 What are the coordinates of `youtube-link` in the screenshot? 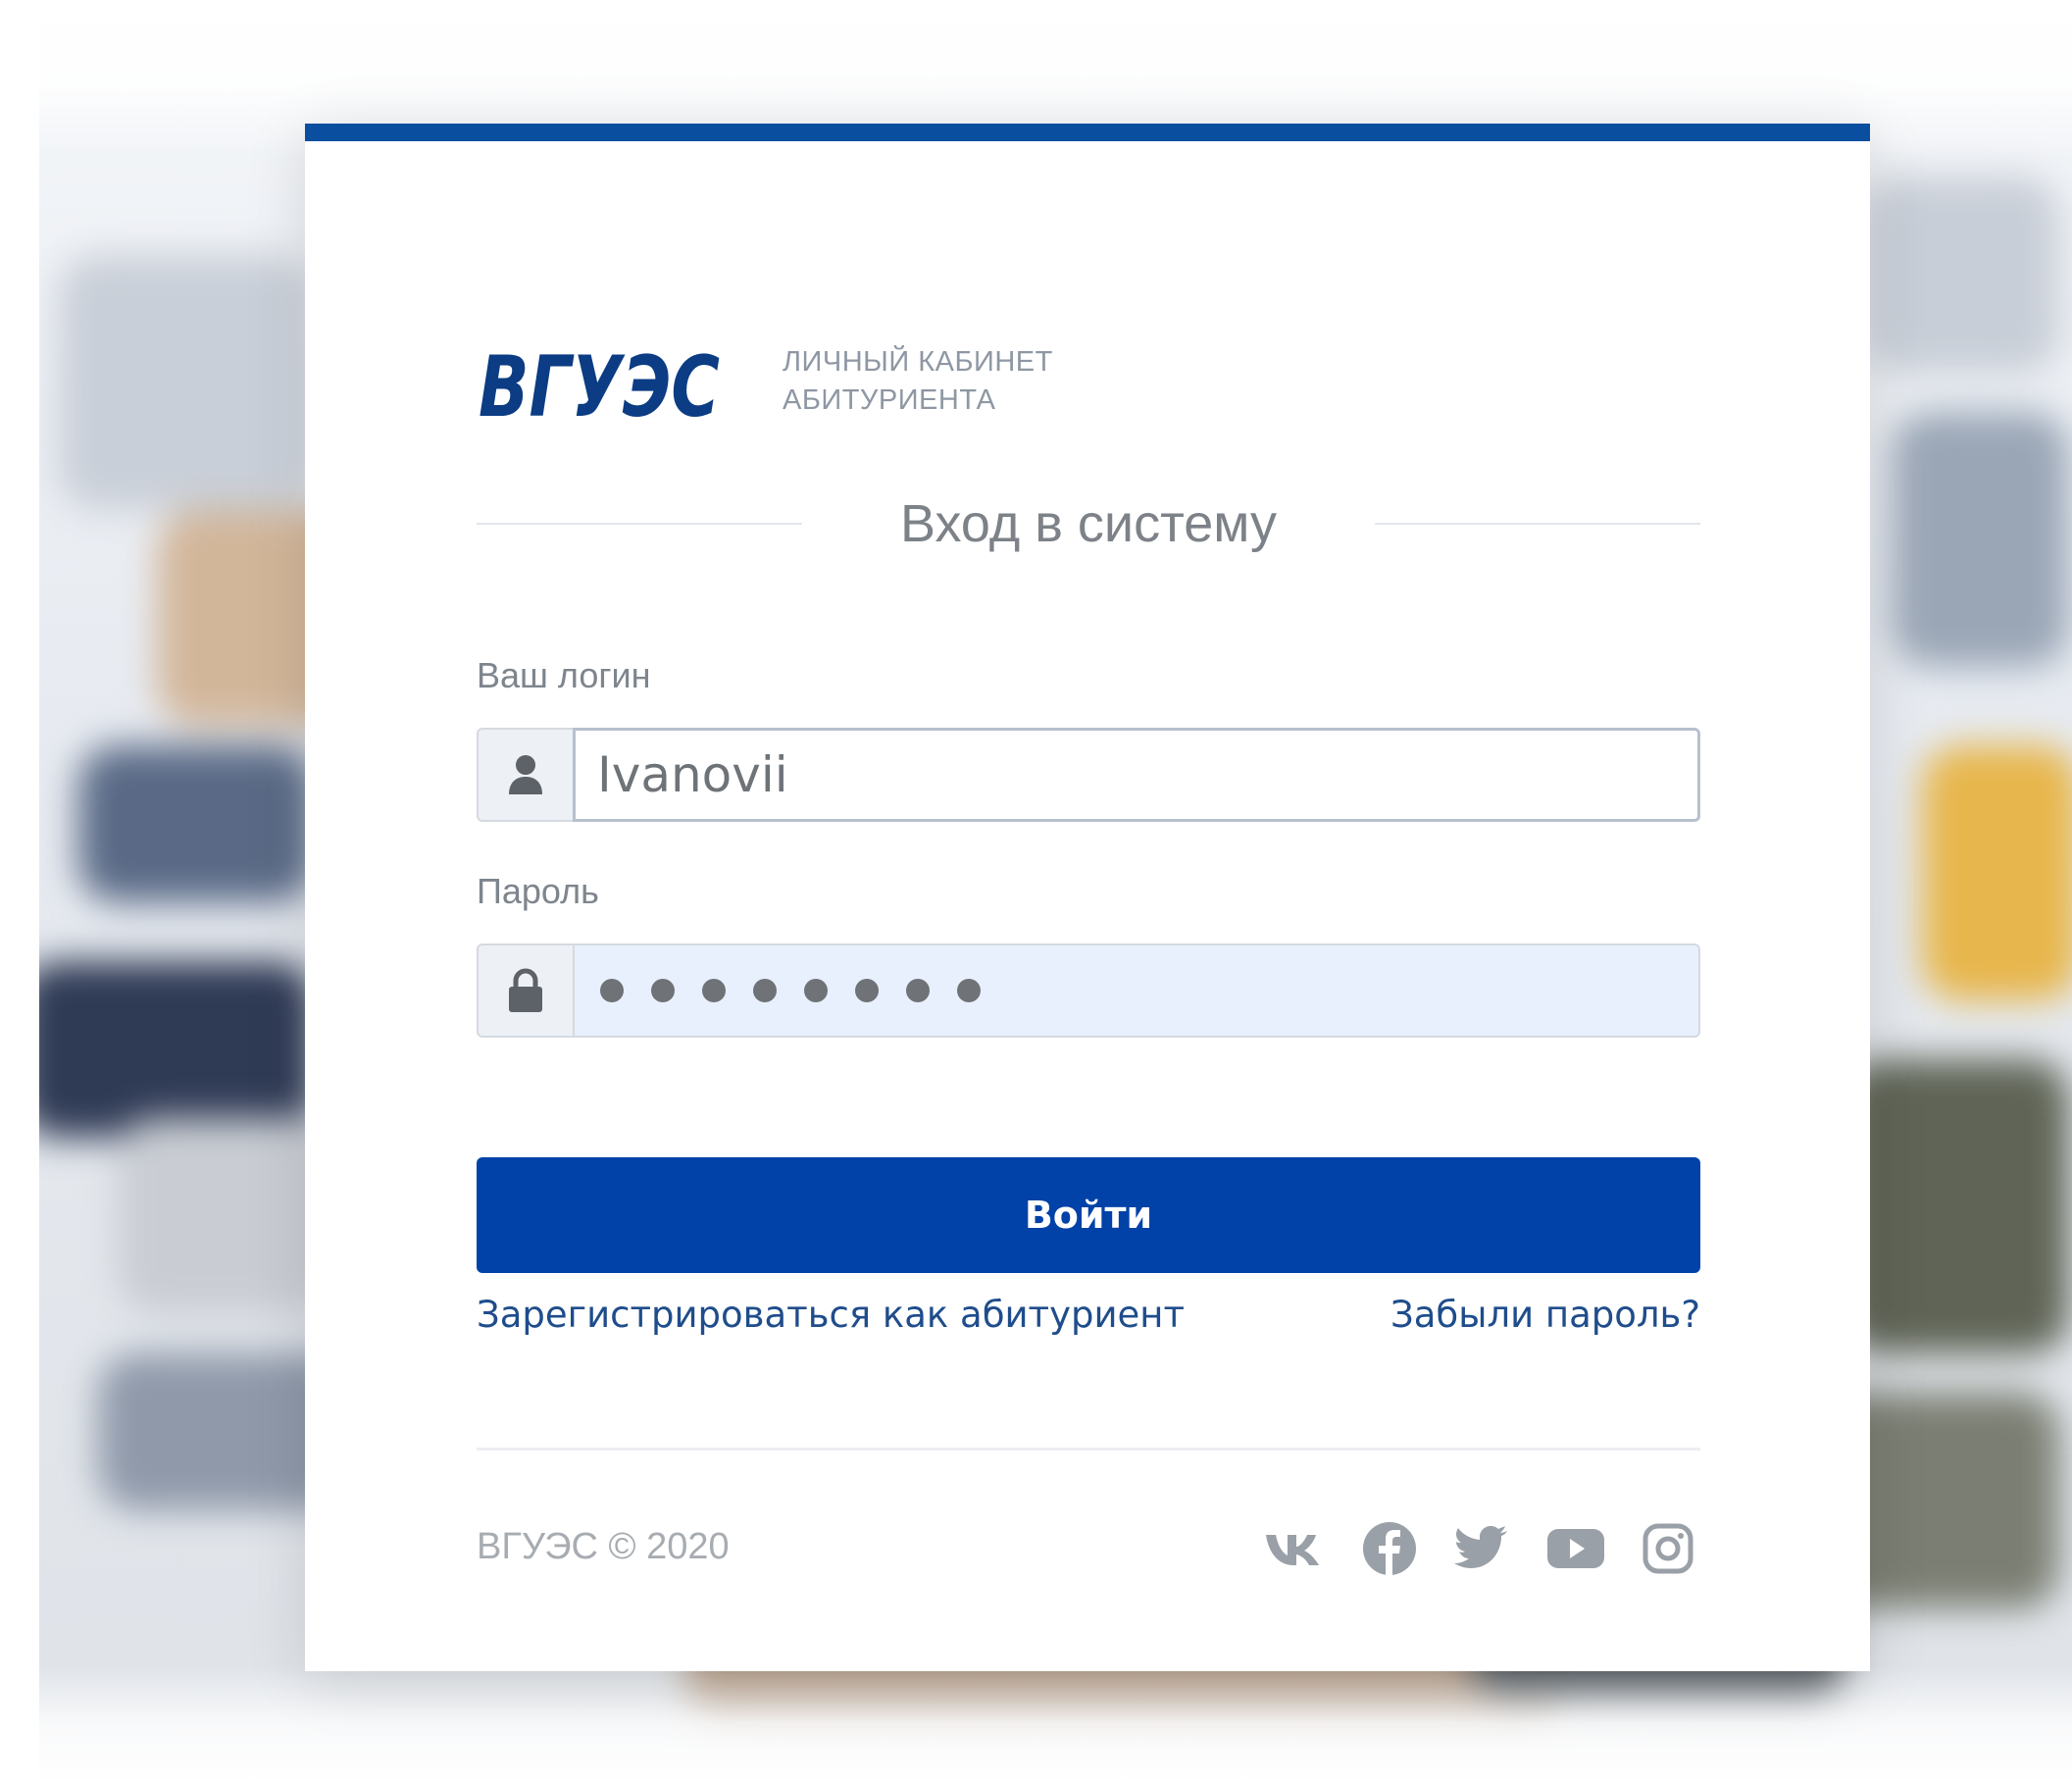 It's located at (1576, 1548).